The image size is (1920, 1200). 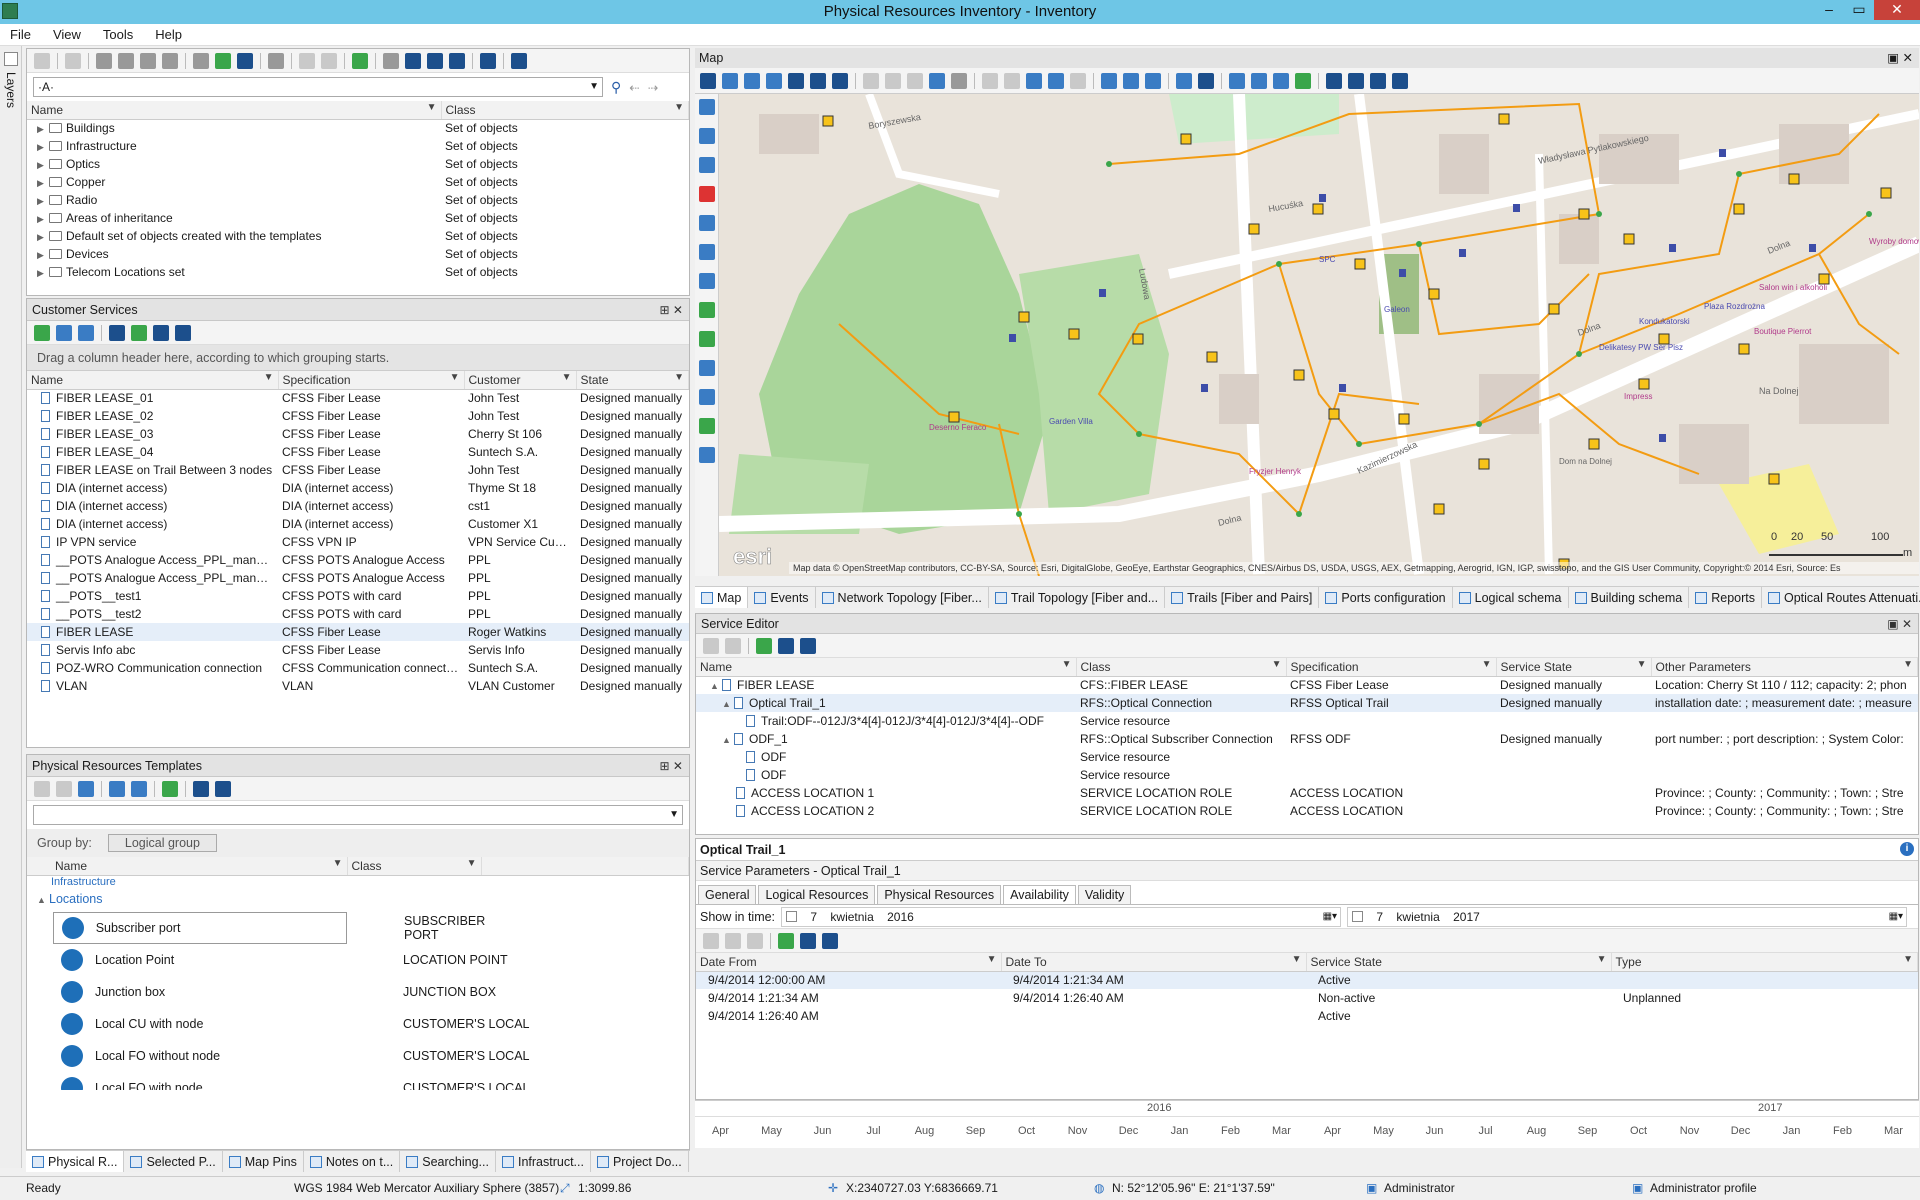 I want to click on info-icon: i, so click(x=1907, y=849).